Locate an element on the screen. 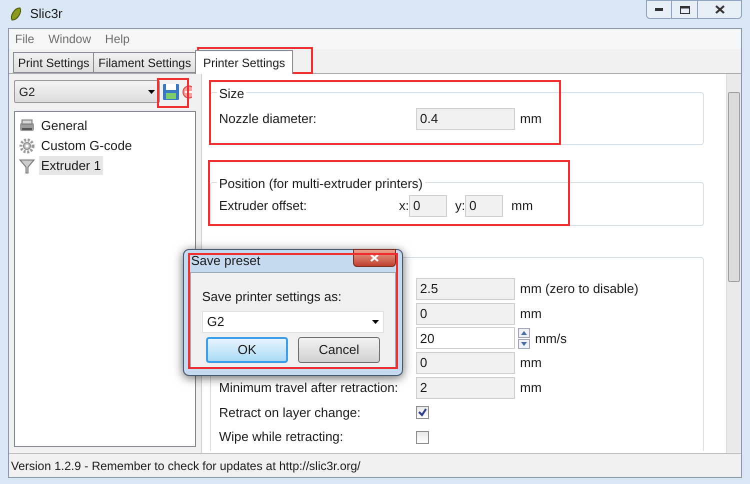 The width and height of the screenshot is (750, 484). highlight-frame is located at coordinates (173, 93).